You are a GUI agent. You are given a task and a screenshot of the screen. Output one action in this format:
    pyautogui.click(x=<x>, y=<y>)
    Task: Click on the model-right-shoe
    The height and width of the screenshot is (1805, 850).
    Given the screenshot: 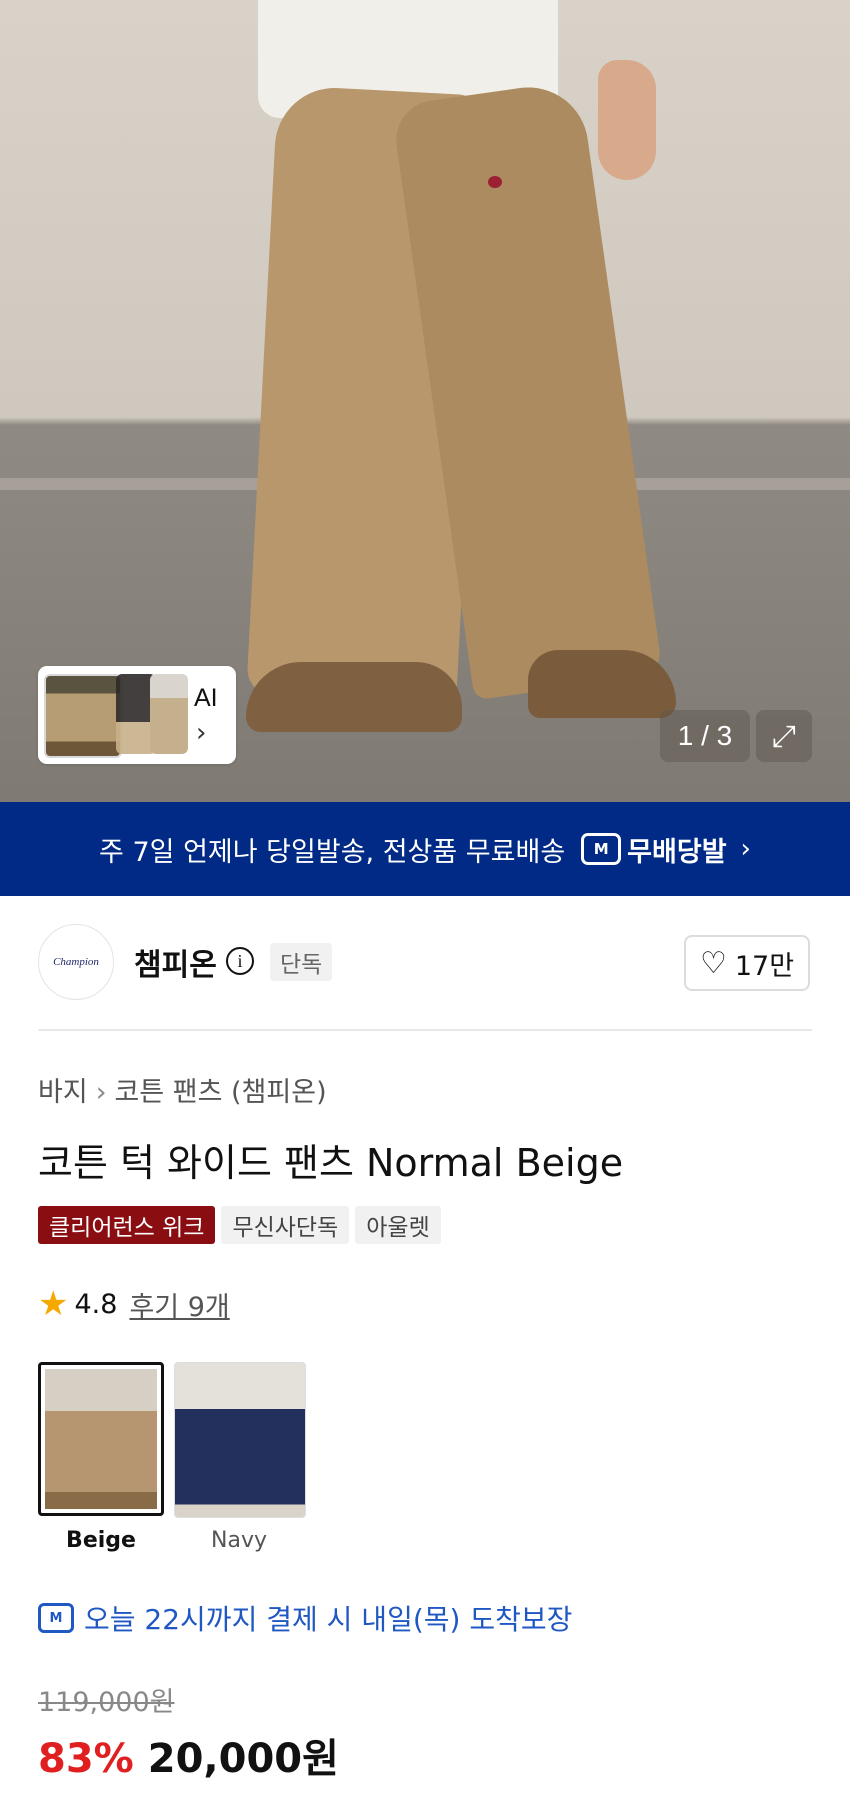 What is the action you would take?
    pyautogui.click(x=602, y=684)
    